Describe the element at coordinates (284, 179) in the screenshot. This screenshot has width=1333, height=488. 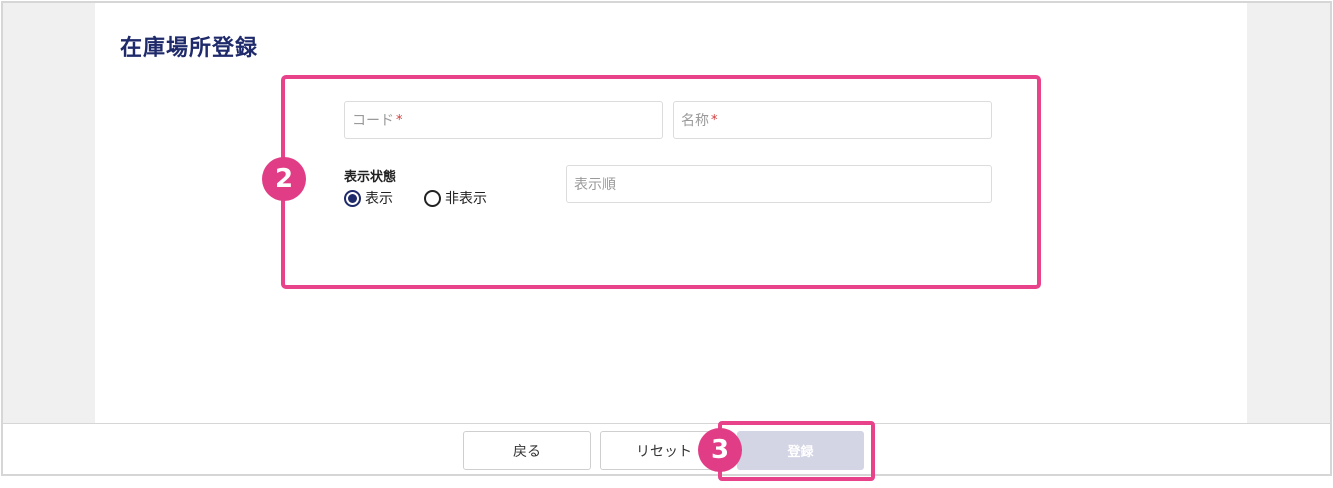
I see `step-2-badge: 2` at that location.